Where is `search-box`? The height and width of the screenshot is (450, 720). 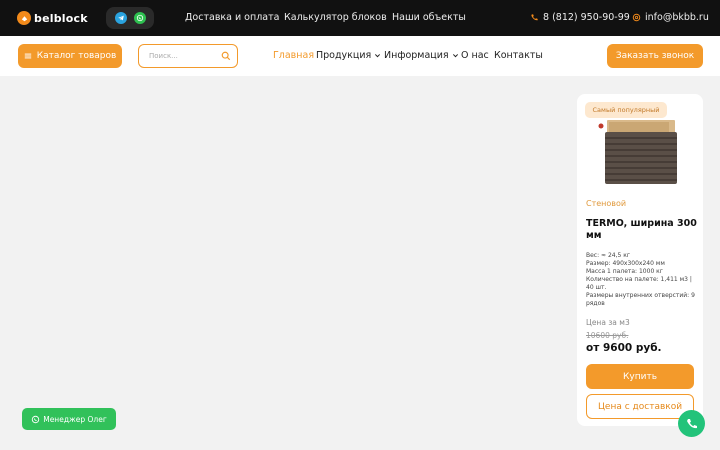 search-box is located at coordinates (188, 56).